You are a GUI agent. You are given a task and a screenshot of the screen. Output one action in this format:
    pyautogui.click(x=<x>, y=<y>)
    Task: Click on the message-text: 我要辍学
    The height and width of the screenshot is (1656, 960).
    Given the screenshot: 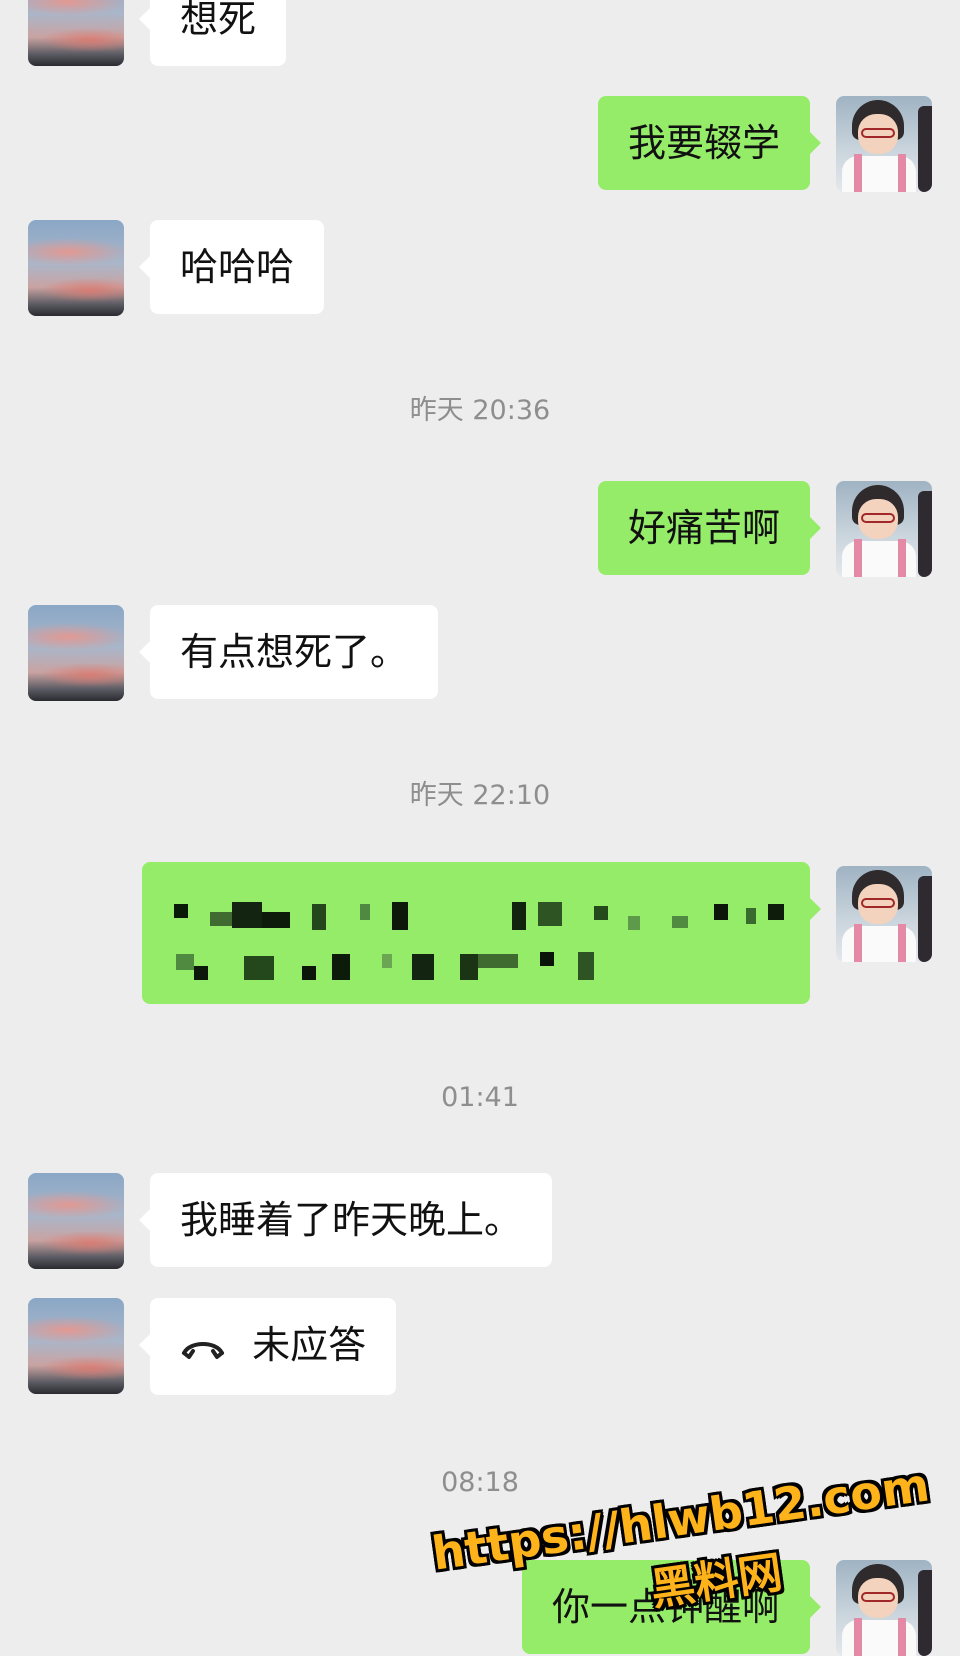 What is the action you would take?
    pyautogui.click(x=703, y=143)
    